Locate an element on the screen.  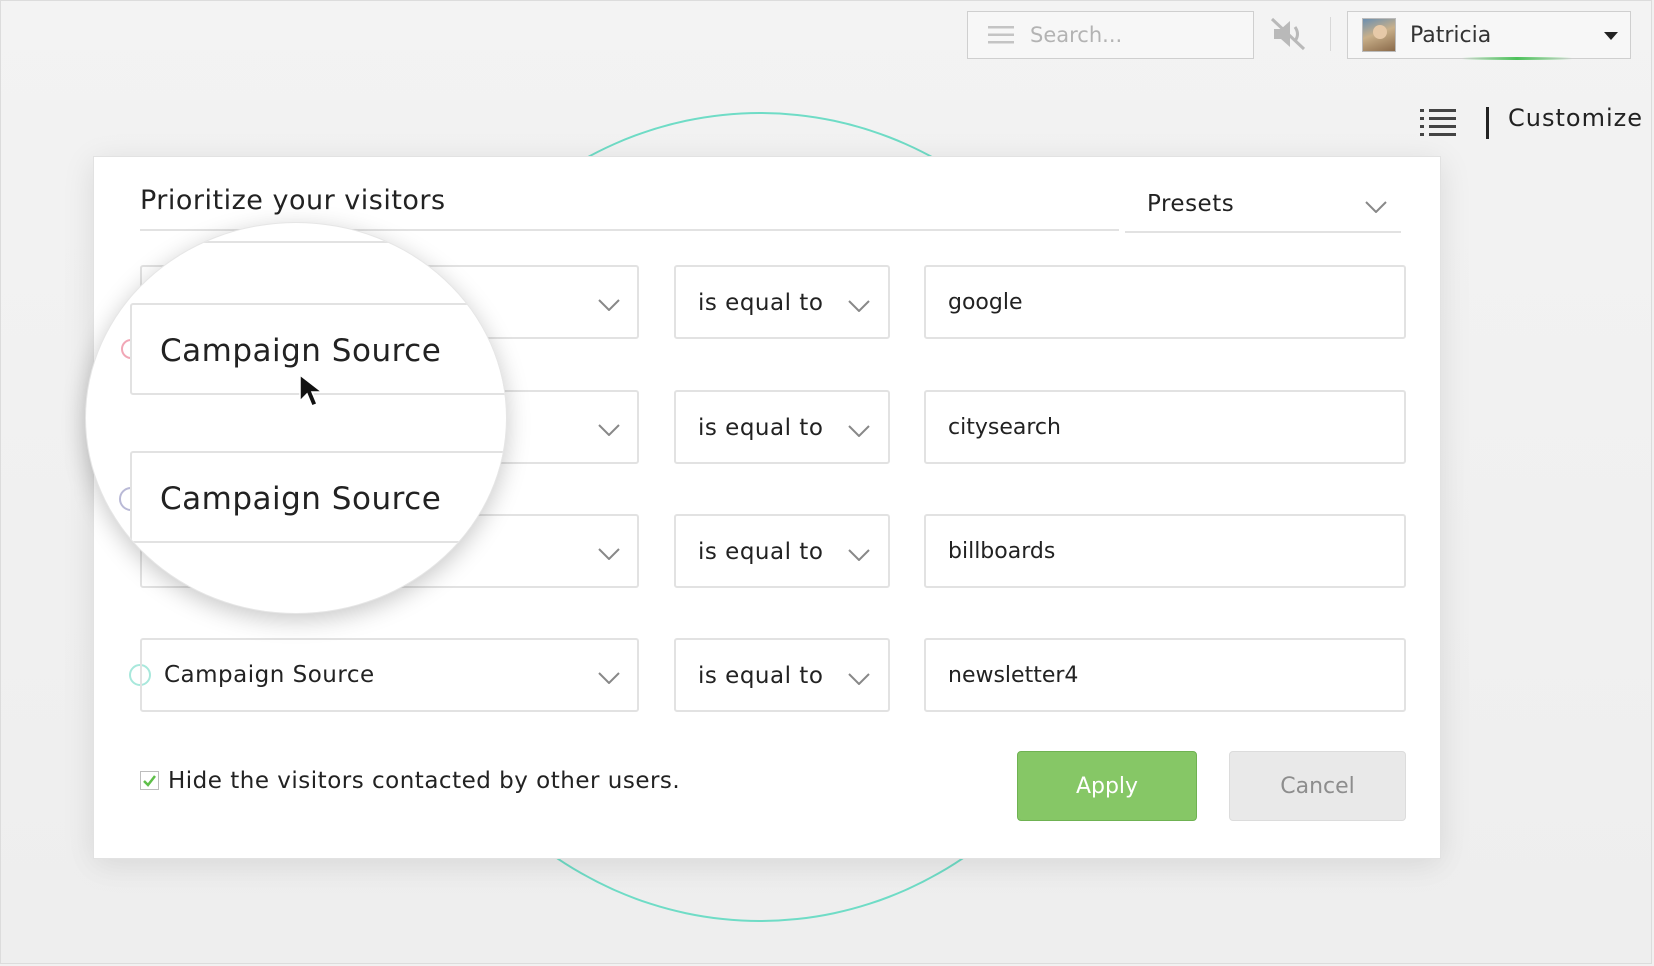
magnified-field-edge is located at coordinates (323, 233).